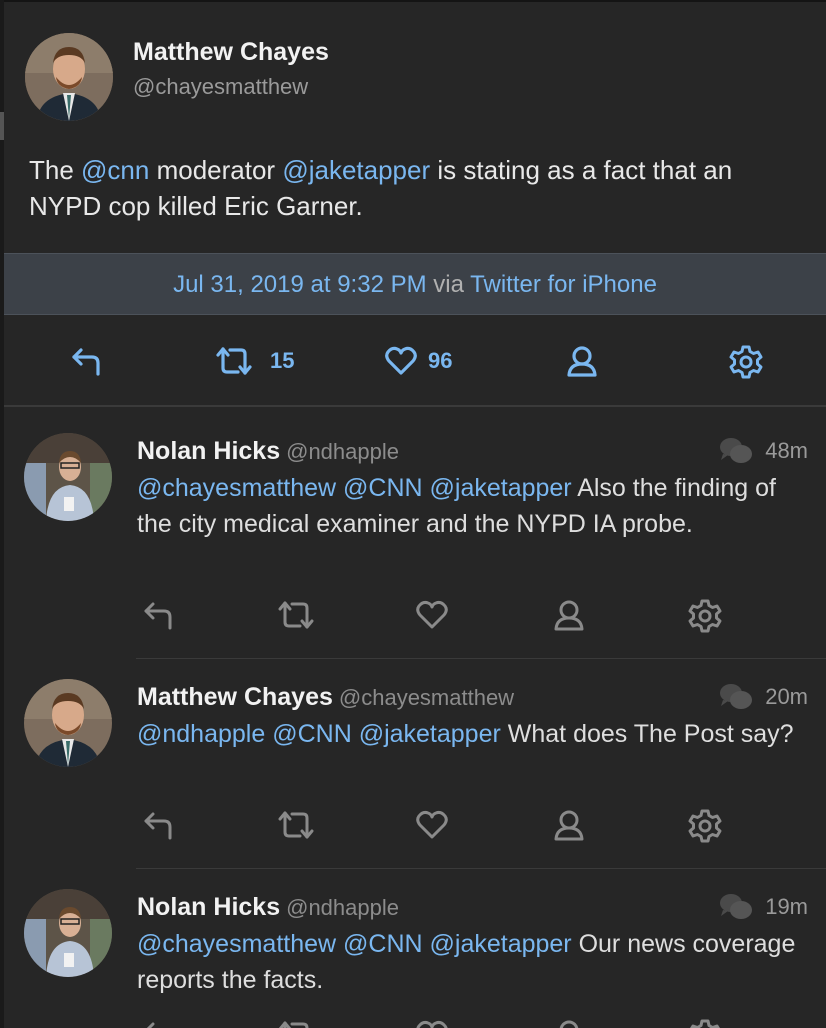 This screenshot has width=826, height=1028. Describe the element at coordinates (448, 284) in the screenshot. I see `via-label: via` at that location.